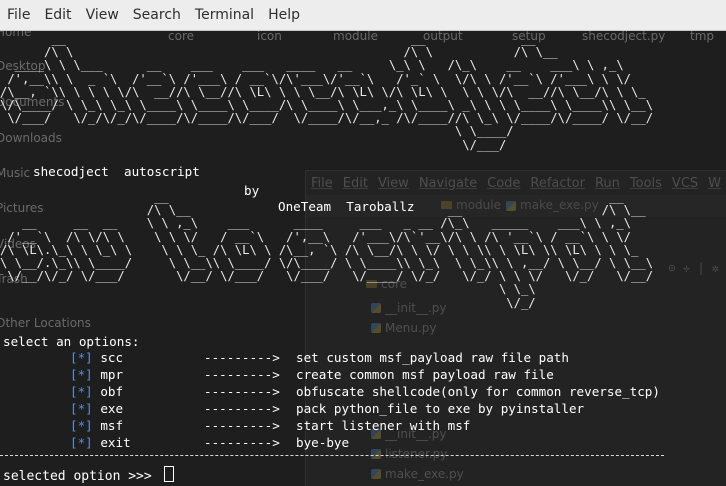  Describe the element at coordinates (411, 328) in the screenshot. I see `ghost-tree-label: Menu.py` at that location.